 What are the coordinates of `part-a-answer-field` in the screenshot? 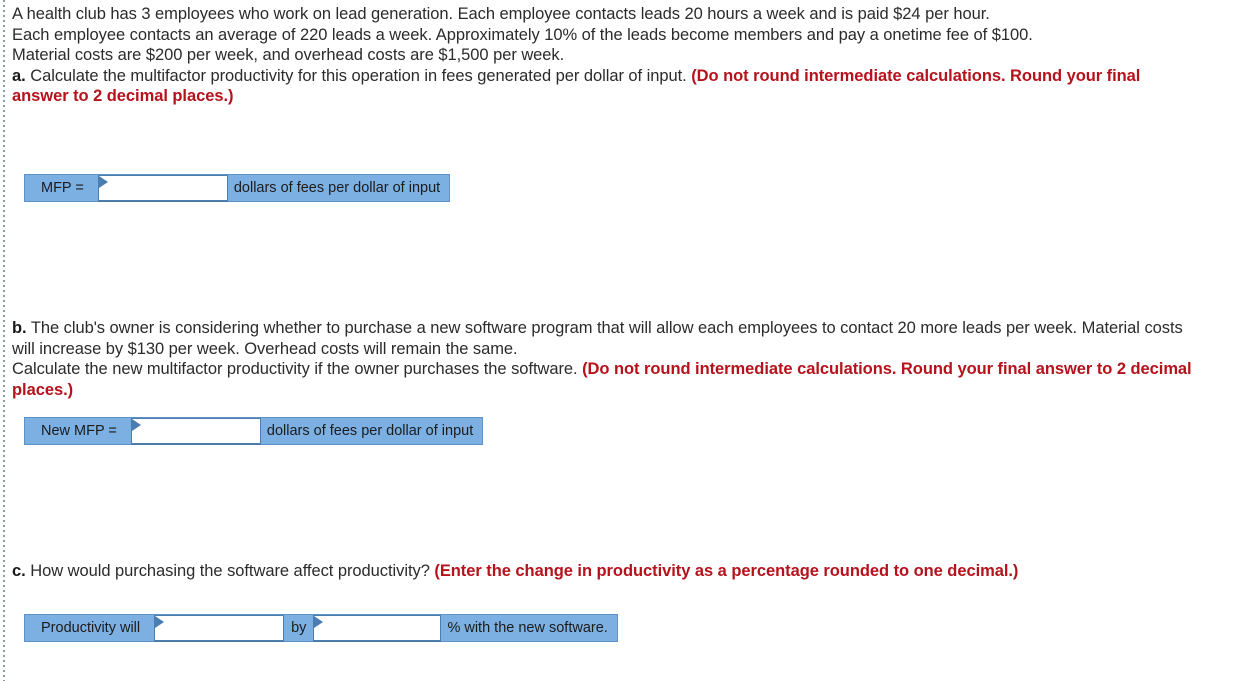 It's located at (162, 188).